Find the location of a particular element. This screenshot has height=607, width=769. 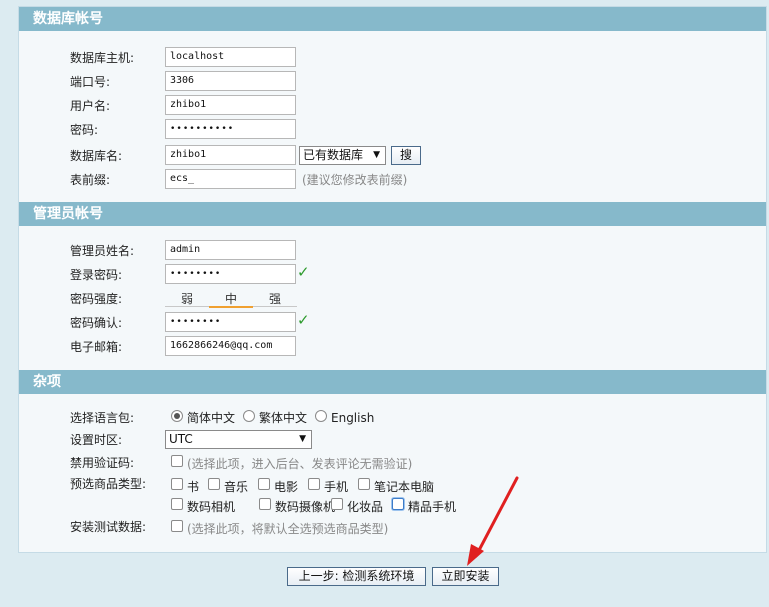

strength-indicator-bar is located at coordinates (231, 307).